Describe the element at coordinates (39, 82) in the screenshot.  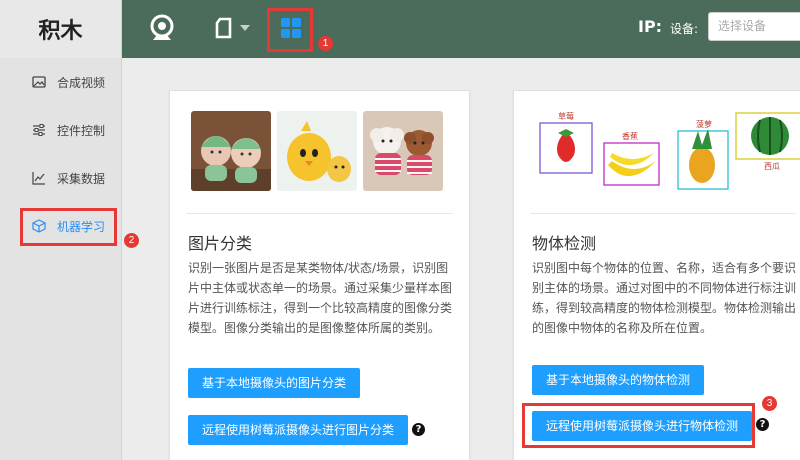
I see `image-icon` at that location.